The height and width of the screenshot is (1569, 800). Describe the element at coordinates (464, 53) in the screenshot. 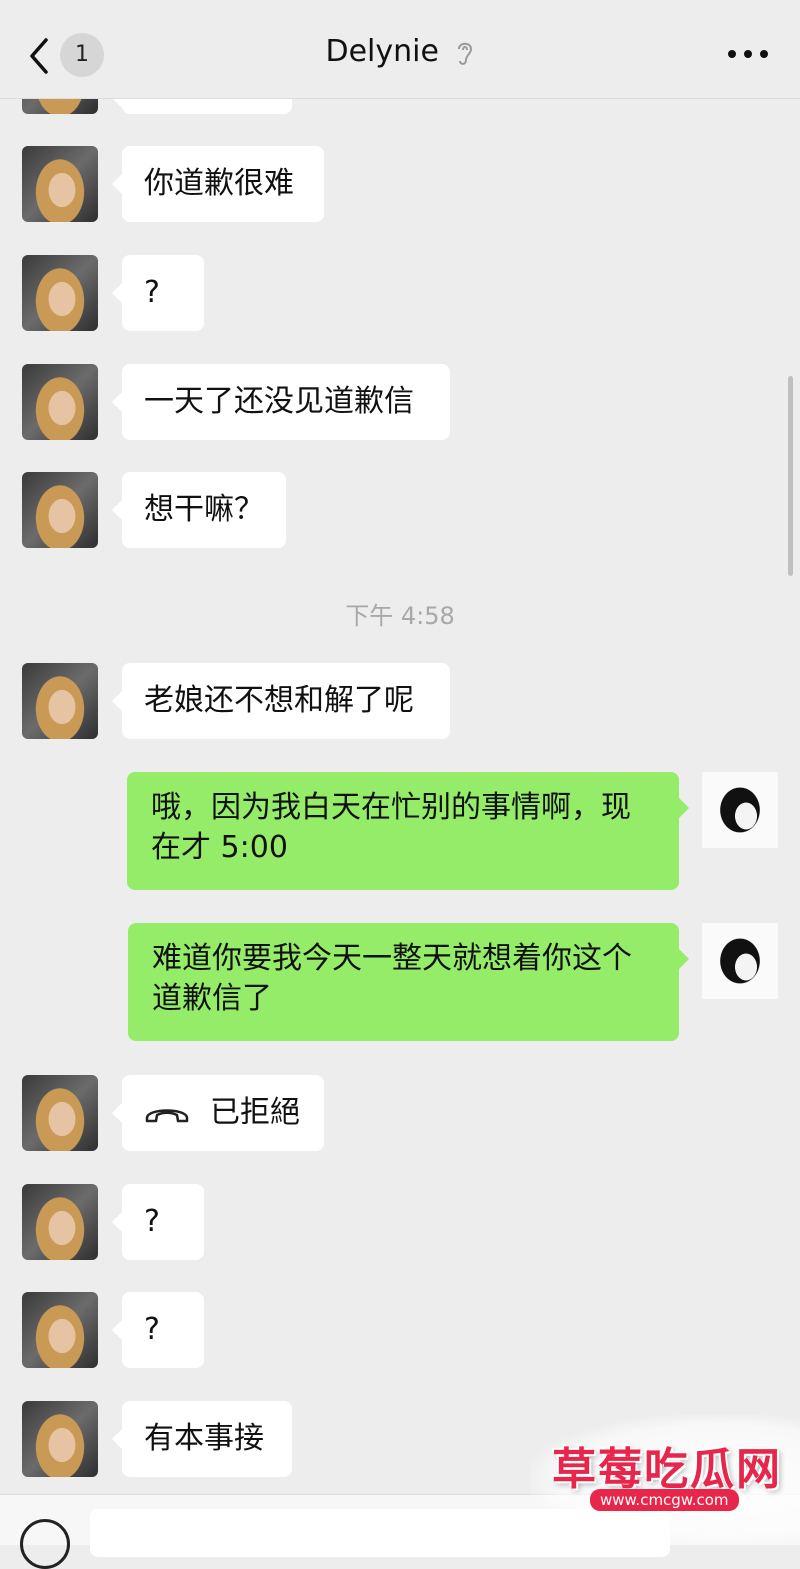

I see `earpiece-mode-icon` at that location.